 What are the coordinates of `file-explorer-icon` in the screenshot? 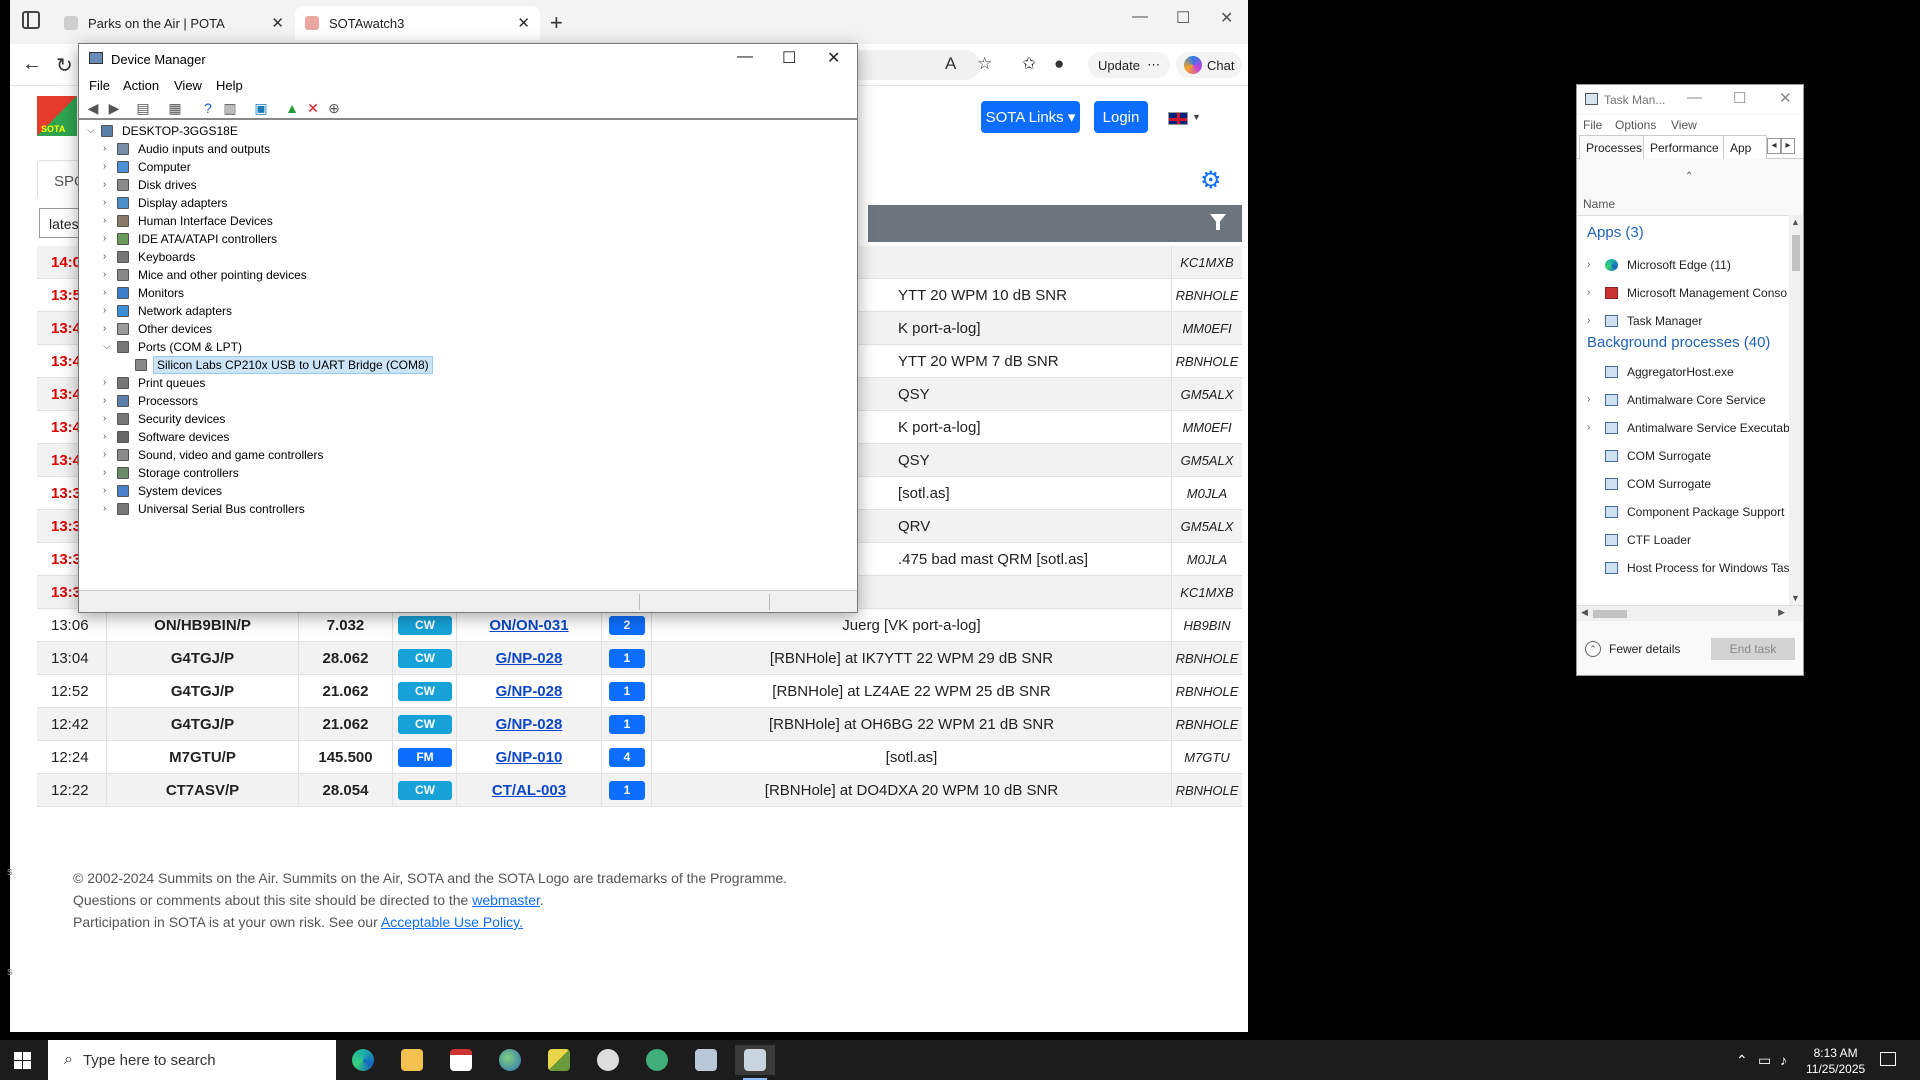 It's located at (412, 1060).